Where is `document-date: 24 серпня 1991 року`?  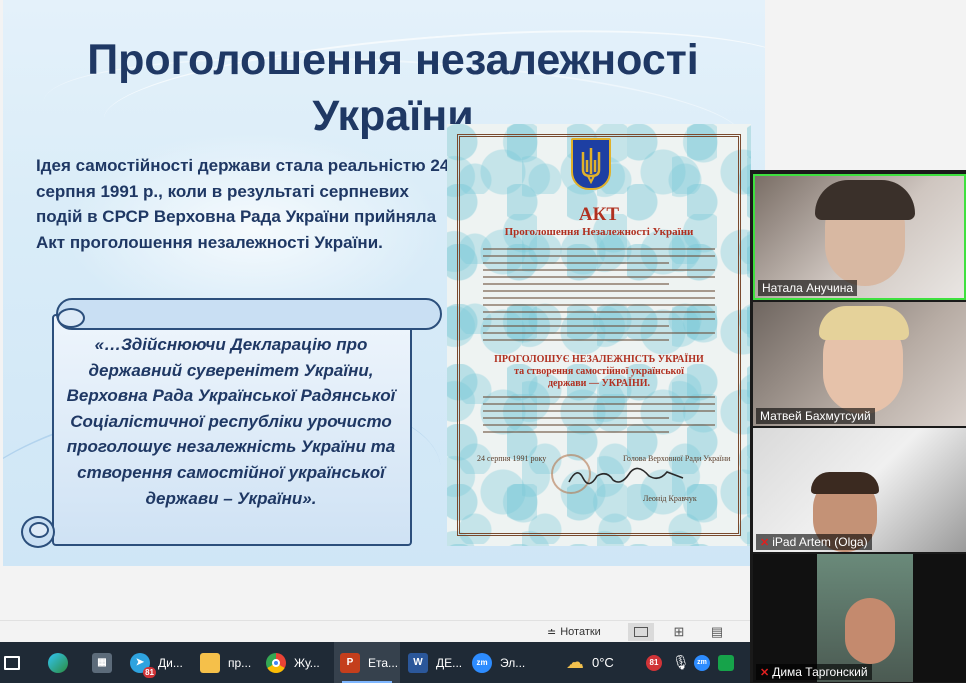
document-date: 24 серпня 1991 року is located at coordinates (512, 458).